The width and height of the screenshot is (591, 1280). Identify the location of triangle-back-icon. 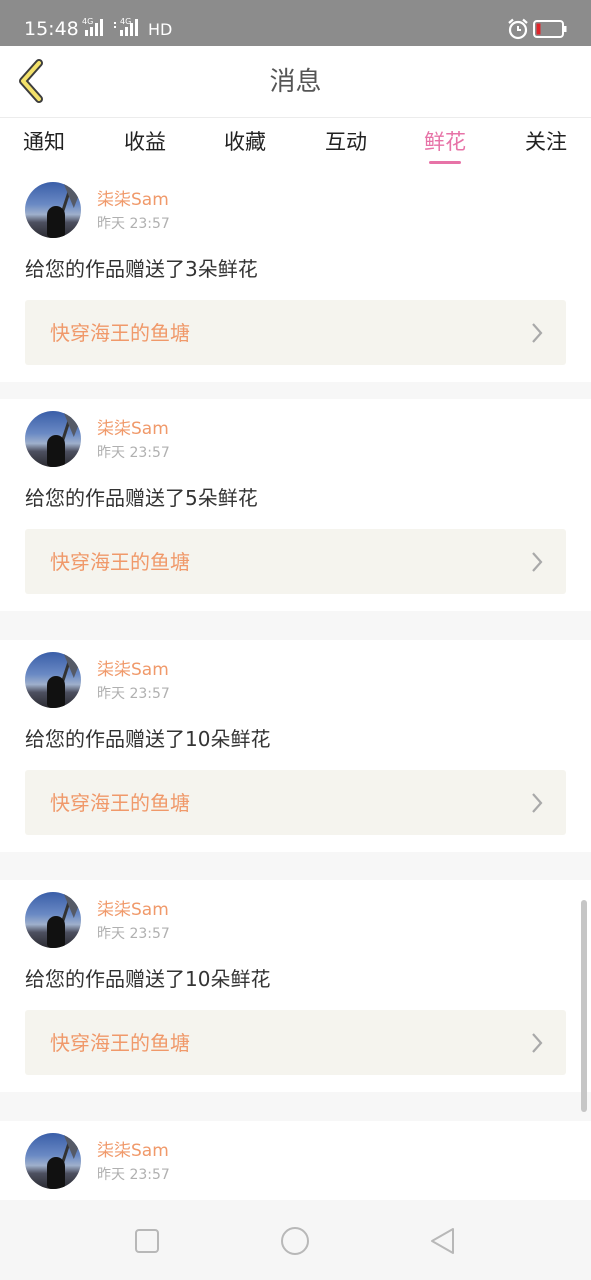
(443, 1241).